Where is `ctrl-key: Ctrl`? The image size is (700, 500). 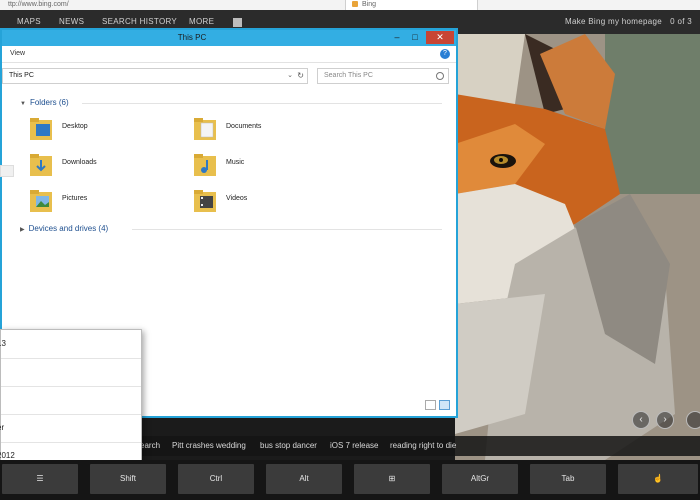 ctrl-key: Ctrl is located at coordinates (216, 479).